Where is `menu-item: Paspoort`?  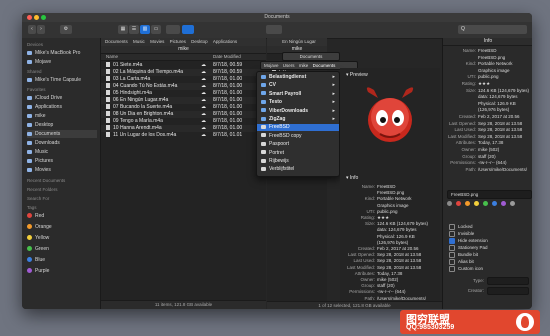 menu-item: Paspoort is located at coordinates (298, 144).